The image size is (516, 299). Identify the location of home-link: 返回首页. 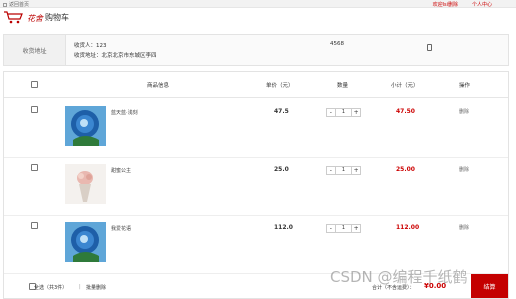
(16, 4).